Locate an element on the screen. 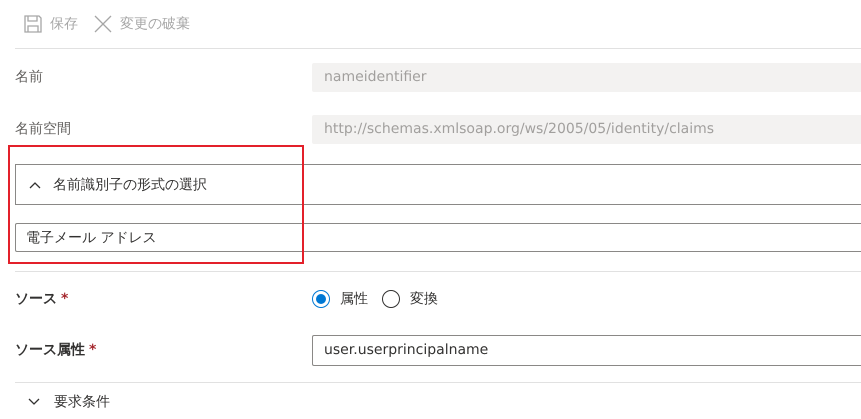 Image resolution: width=861 pixels, height=419 pixels. radio-option: 属性 is located at coordinates (340, 299).